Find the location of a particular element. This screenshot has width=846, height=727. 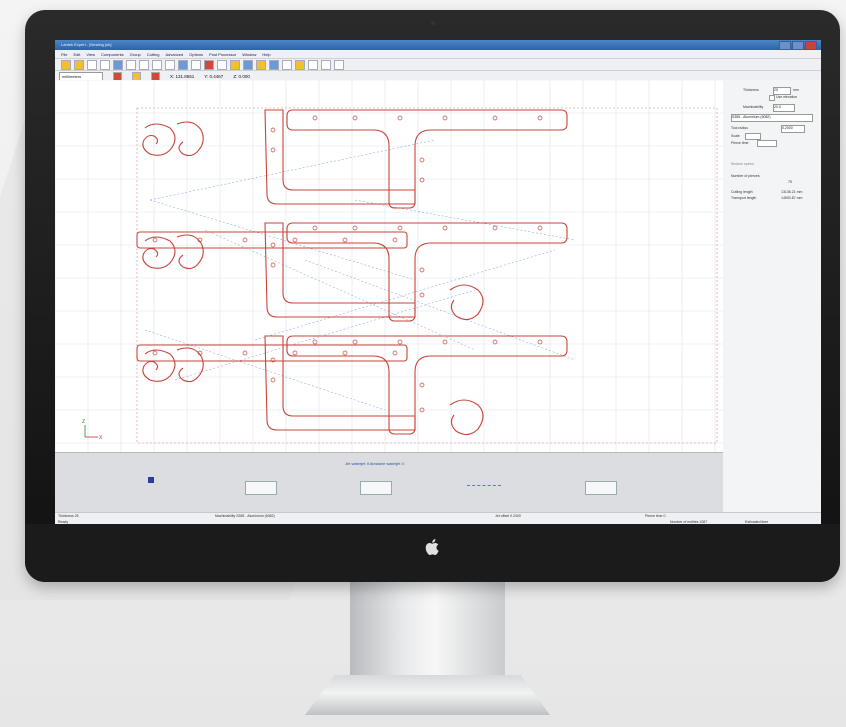

sheet-icon is located at coordinates (248, 64).